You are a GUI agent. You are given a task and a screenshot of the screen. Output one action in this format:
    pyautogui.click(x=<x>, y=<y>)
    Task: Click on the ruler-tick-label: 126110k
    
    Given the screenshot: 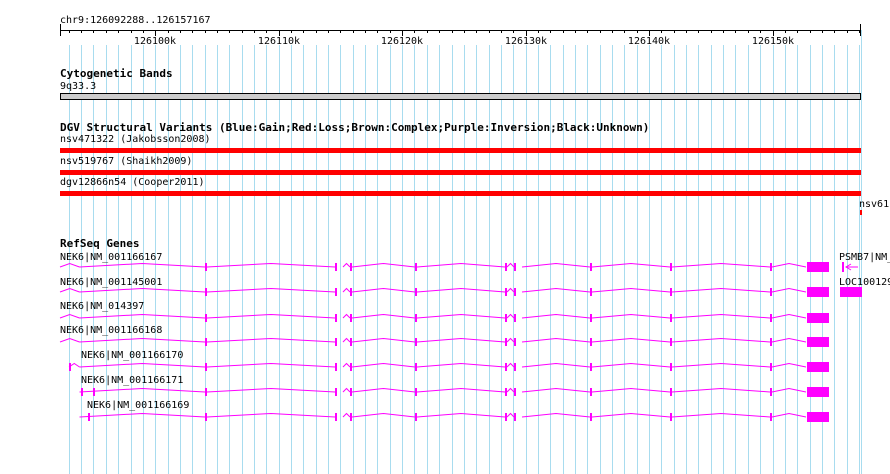 What is the action you would take?
    pyautogui.click(x=279, y=41)
    